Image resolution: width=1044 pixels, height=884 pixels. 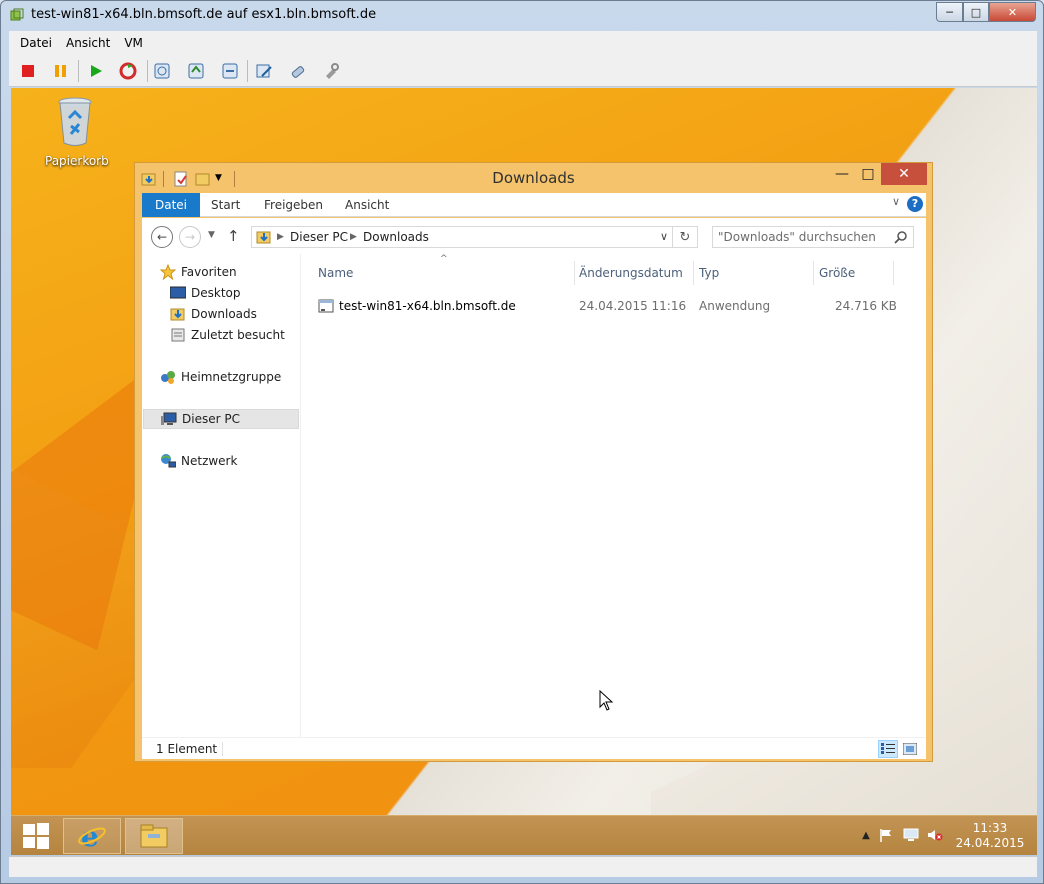 What do you see at coordinates (61, 71) in the screenshot?
I see `pause-icon` at bounding box center [61, 71].